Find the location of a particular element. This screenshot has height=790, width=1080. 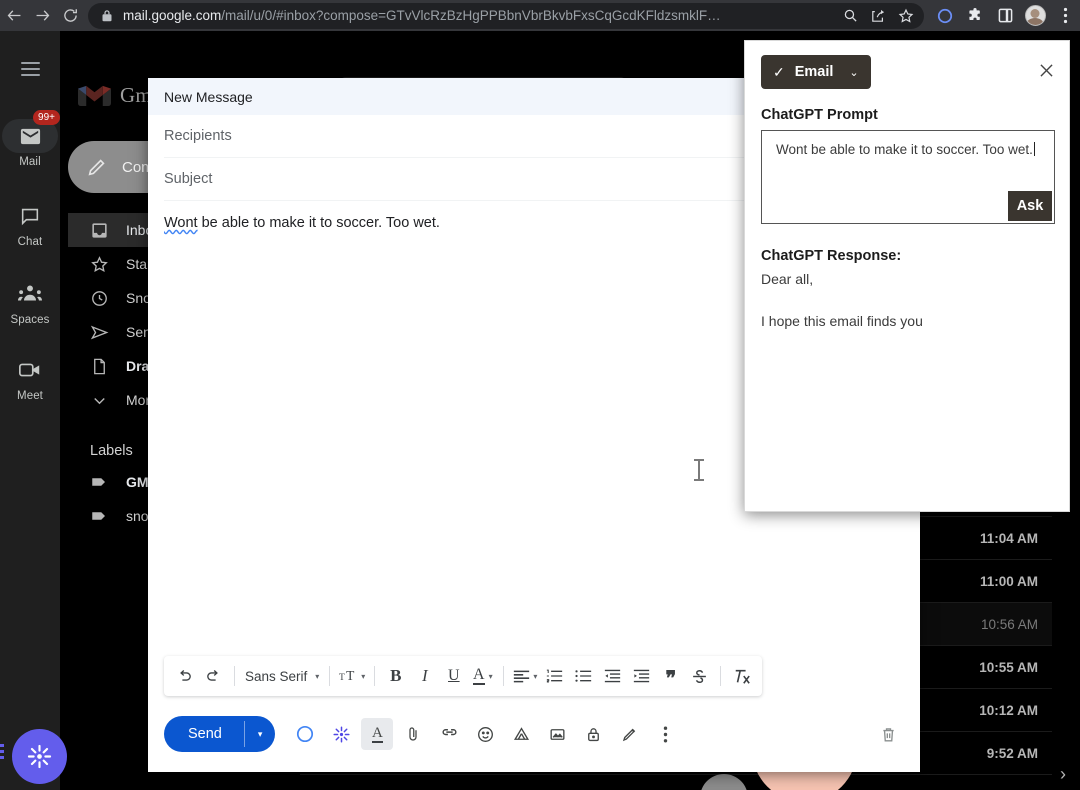

attach-file-icon is located at coordinates (413, 734).